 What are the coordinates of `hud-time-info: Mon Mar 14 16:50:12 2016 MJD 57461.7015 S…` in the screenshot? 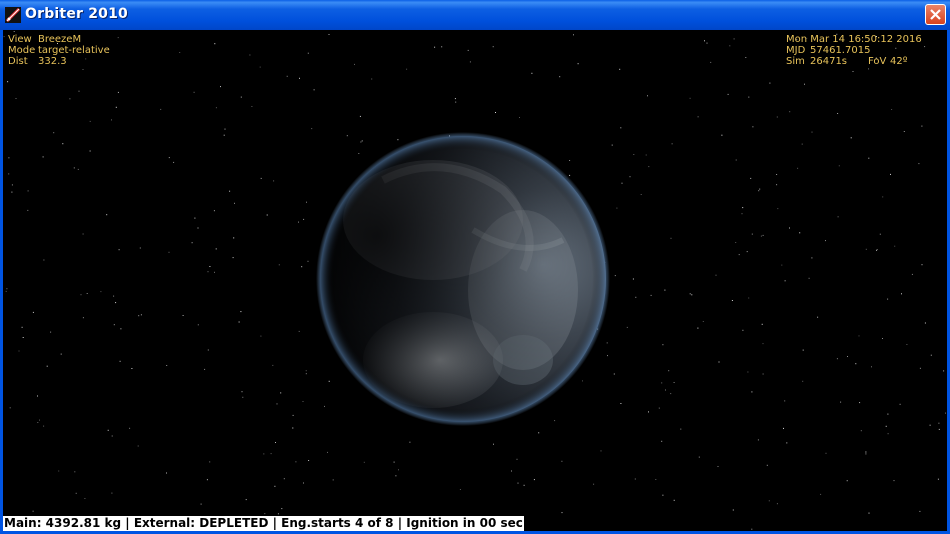 It's located at (854, 50).